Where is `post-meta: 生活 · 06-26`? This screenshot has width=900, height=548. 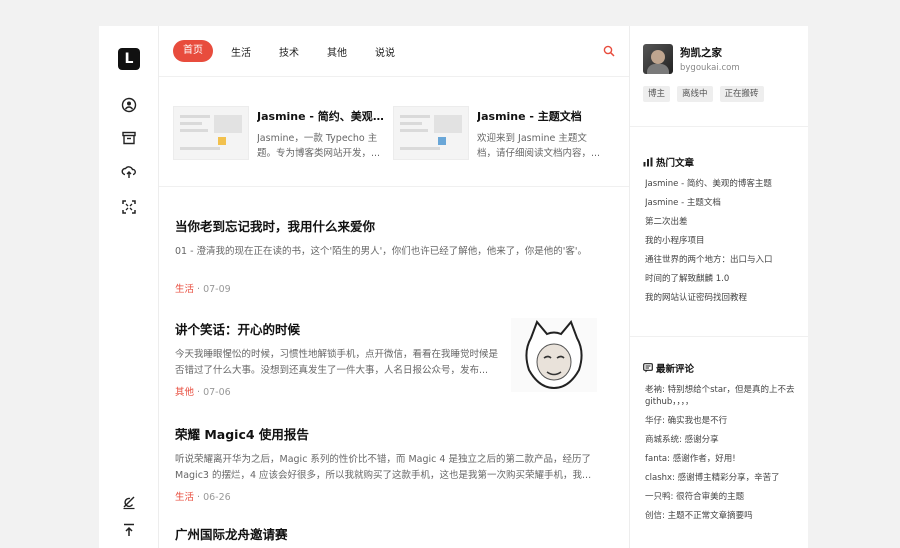 post-meta: 生活 · 06-26 is located at coordinates (203, 497).